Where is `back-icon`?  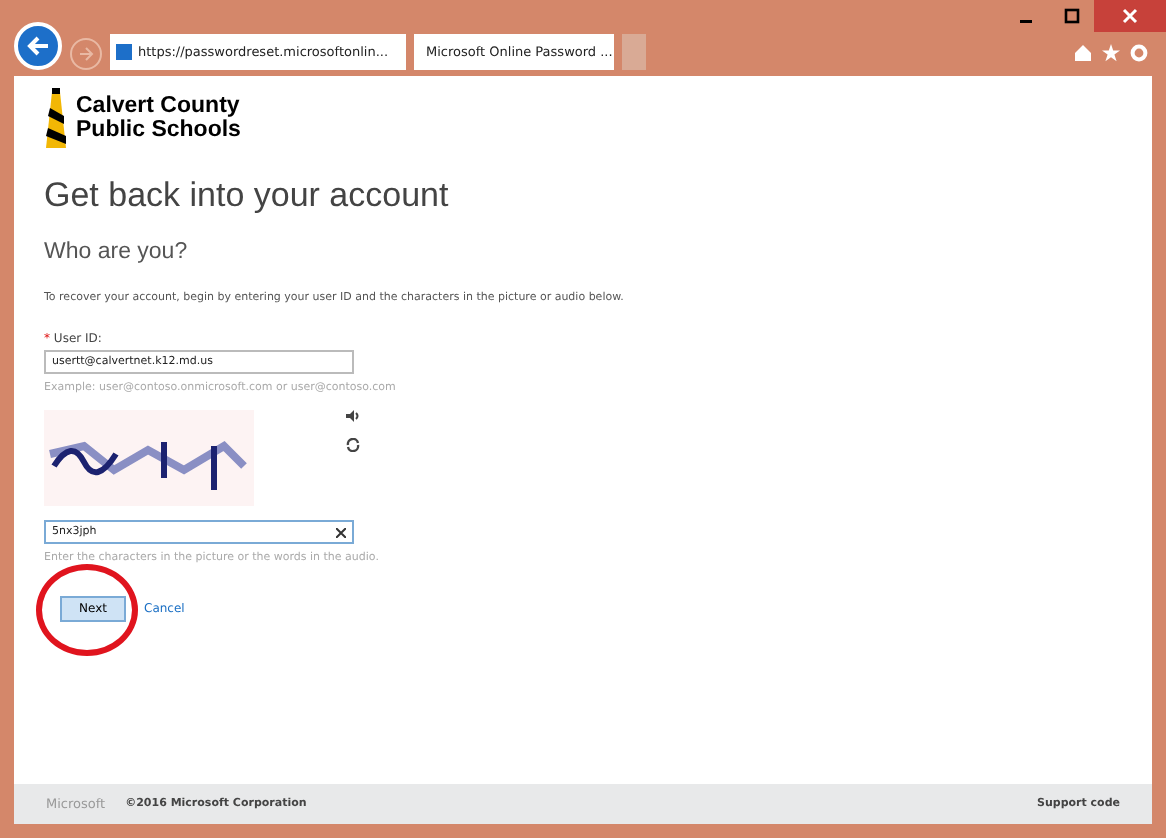 back-icon is located at coordinates (38, 46).